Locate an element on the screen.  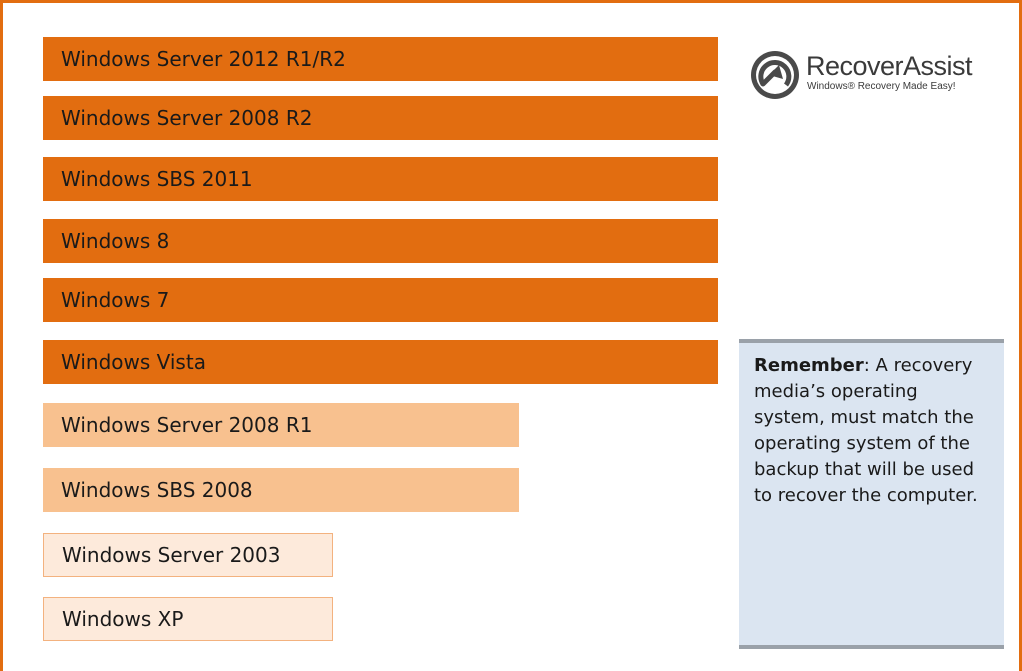
recovery-arrow-icon is located at coordinates (775, 75).